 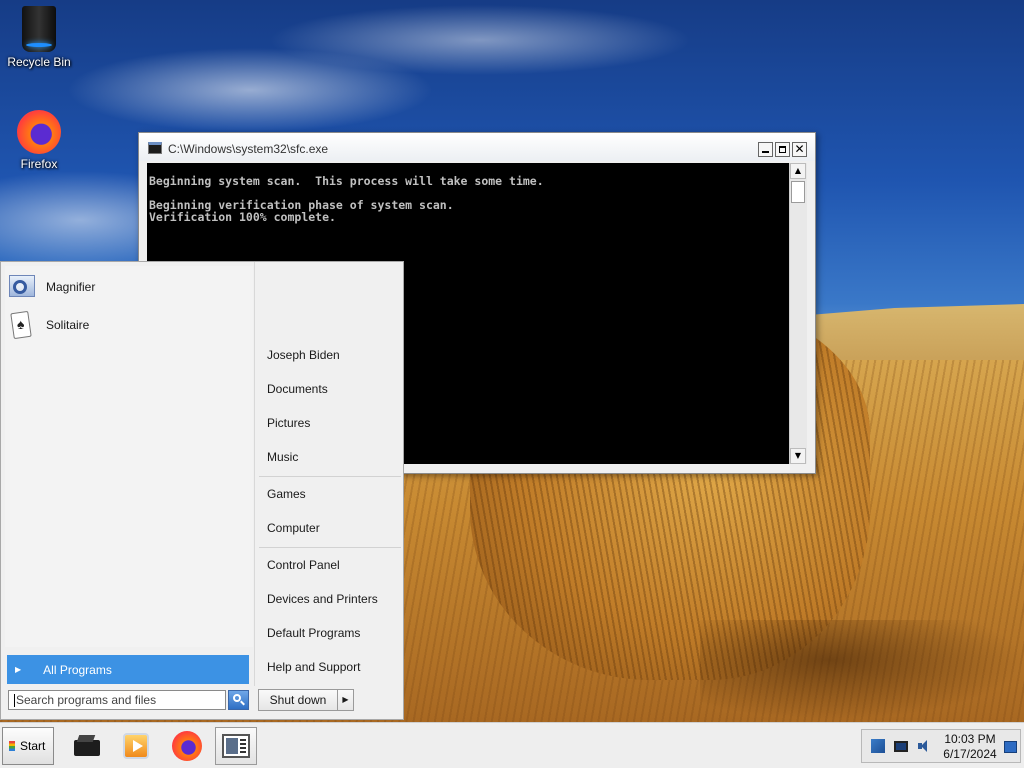 I want to click on desktop-icon-recycle-bin: Recycle Bin, so click(x=39, y=37).